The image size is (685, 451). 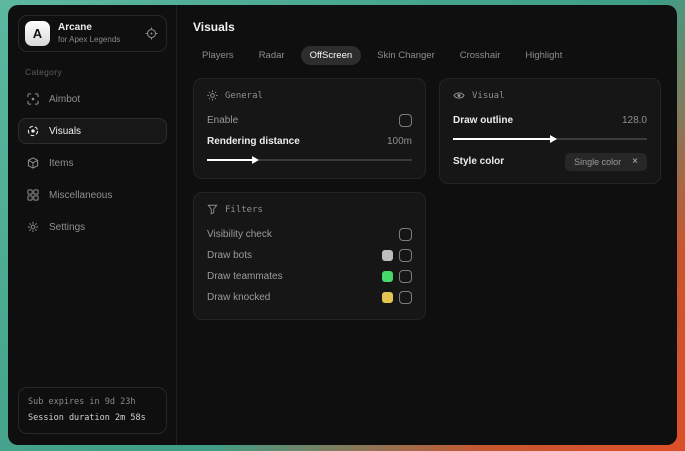 What do you see at coordinates (67, 227) in the screenshot?
I see `sidebar-item-label: Settings` at bounding box center [67, 227].